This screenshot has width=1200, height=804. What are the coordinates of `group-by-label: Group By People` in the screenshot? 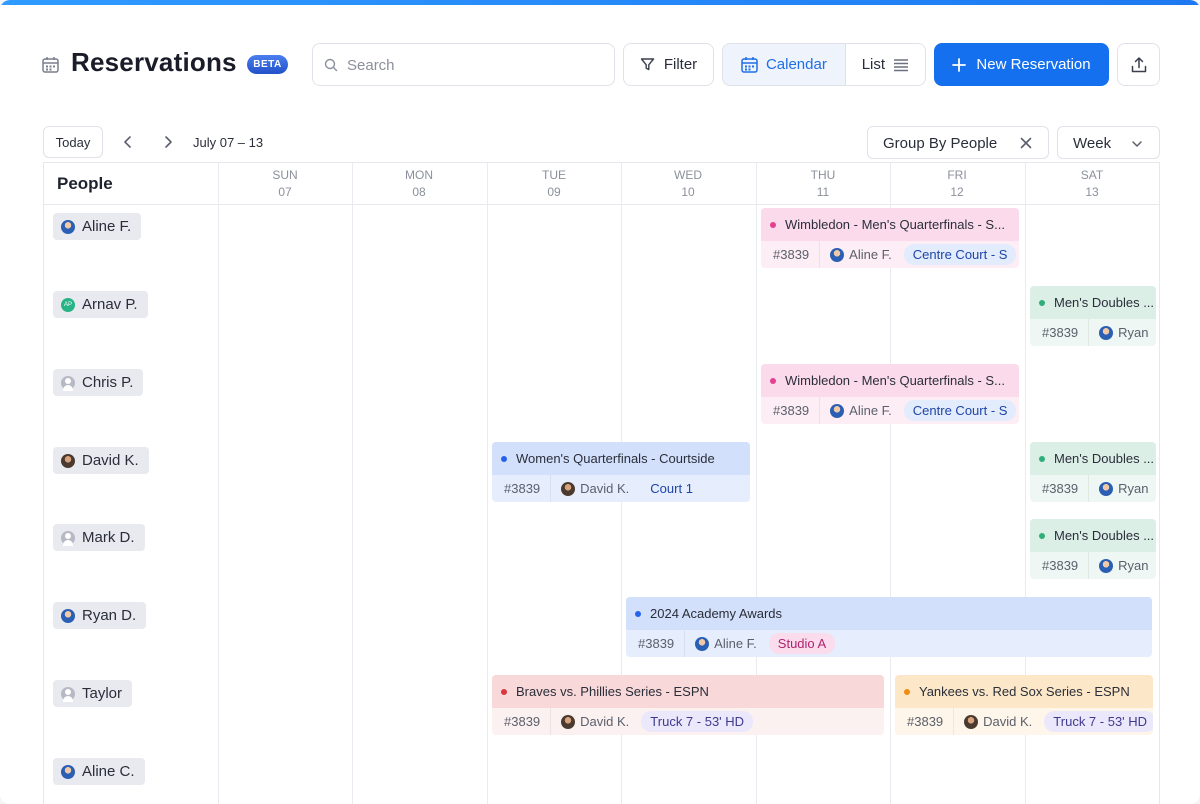 It's located at (940, 143).